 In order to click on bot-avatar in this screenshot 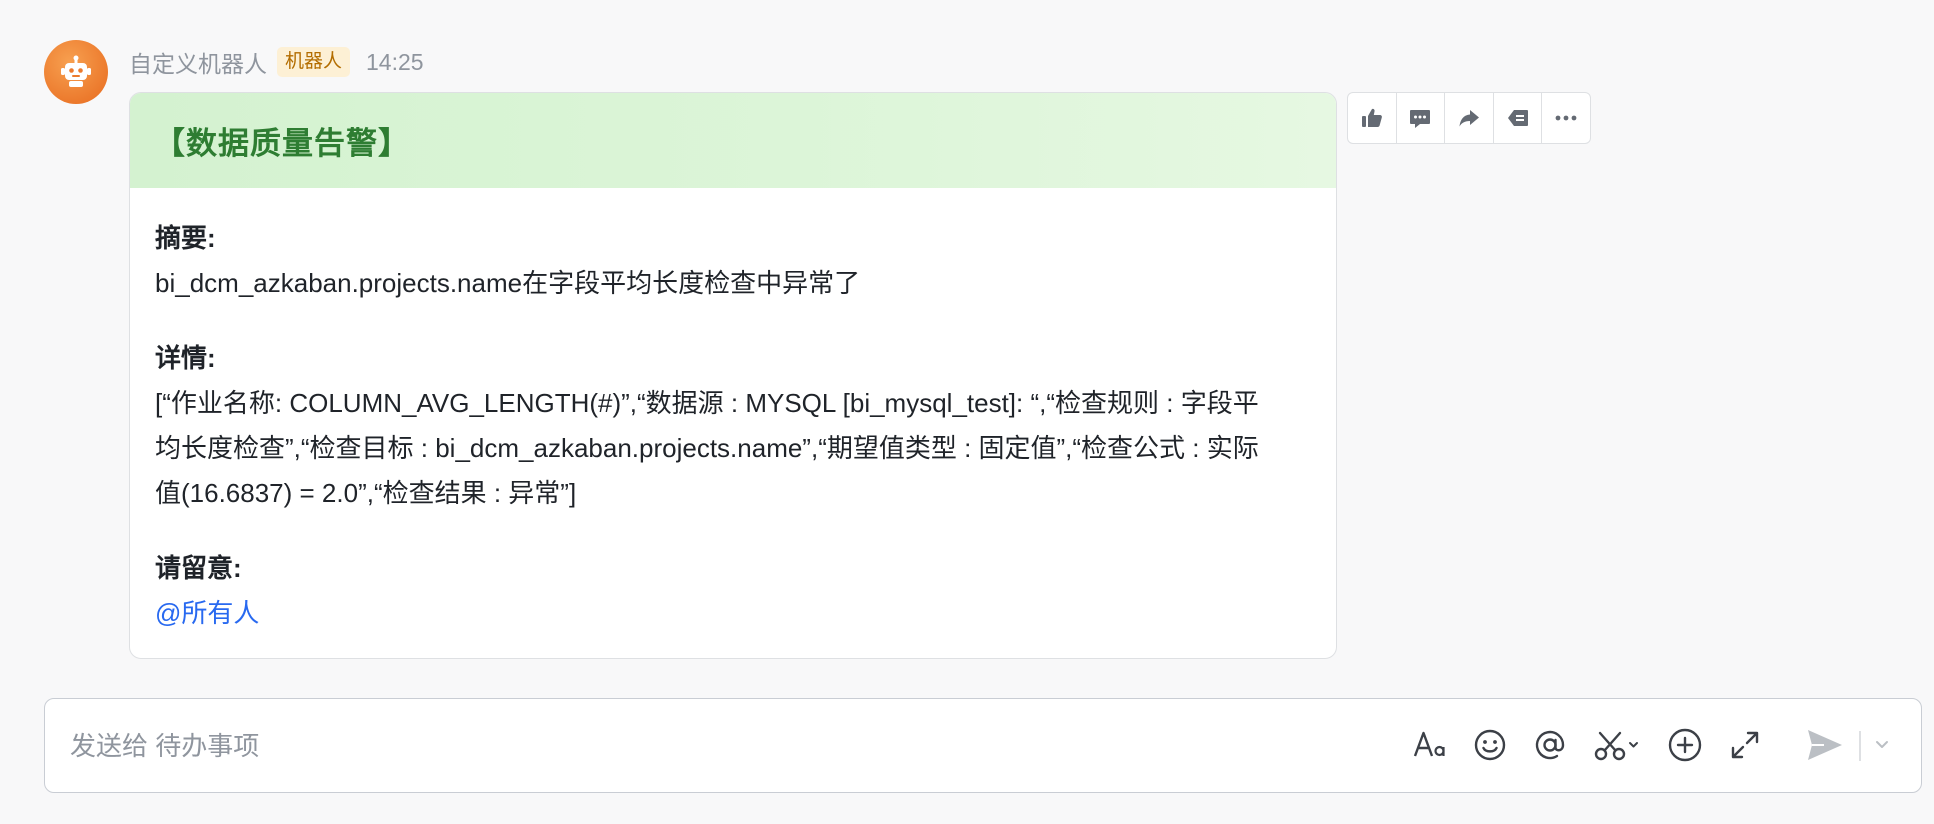, I will do `click(76, 72)`.